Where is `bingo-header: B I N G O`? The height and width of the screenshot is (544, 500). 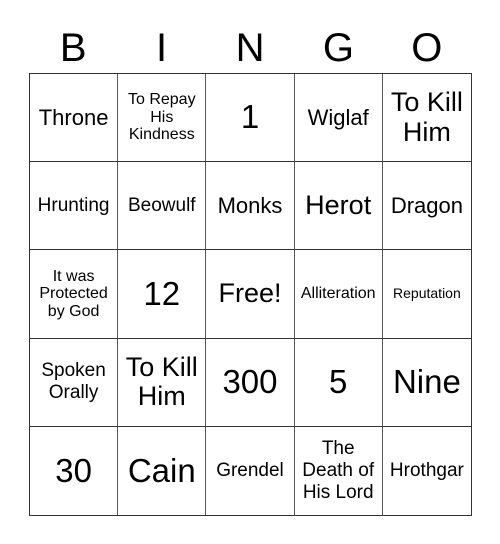 bingo-header: B I N G O is located at coordinates (250, 48).